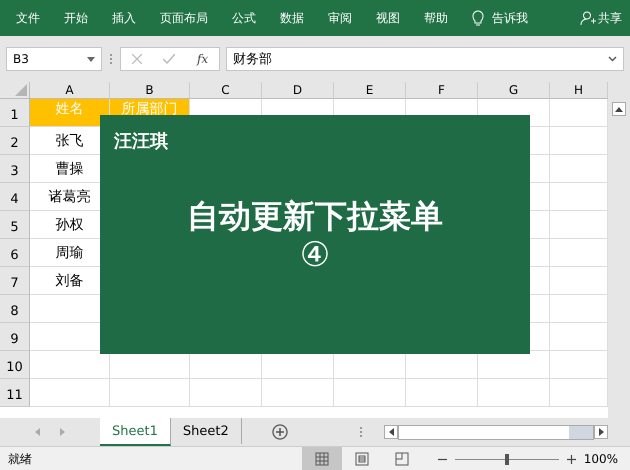 The height and width of the screenshot is (470, 630). I want to click on header-cell: 姓名, so click(70, 113).